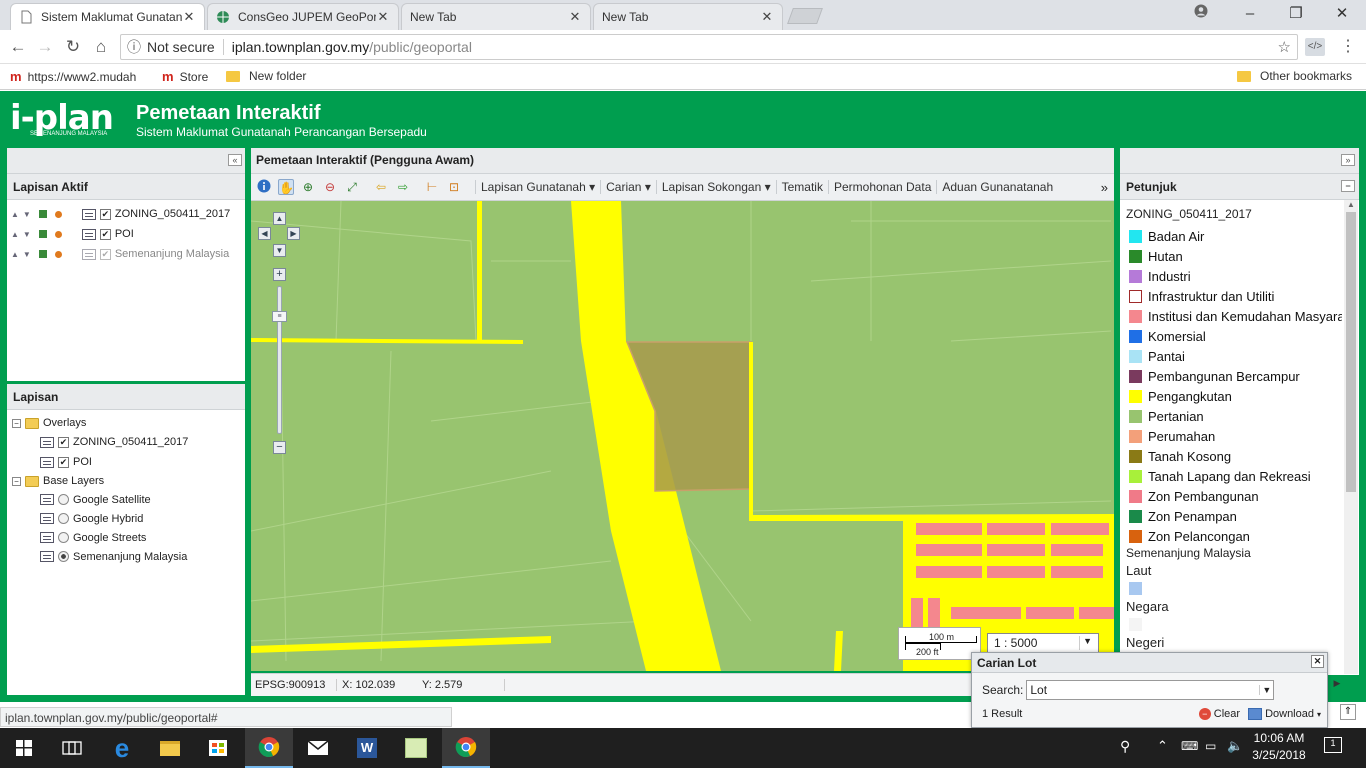 The height and width of the screenshot is (768, 1366). Describe the element at coordinates (128, 537) in the screenshot. I see `tree-base-google-streets: Google Streets` at that location.